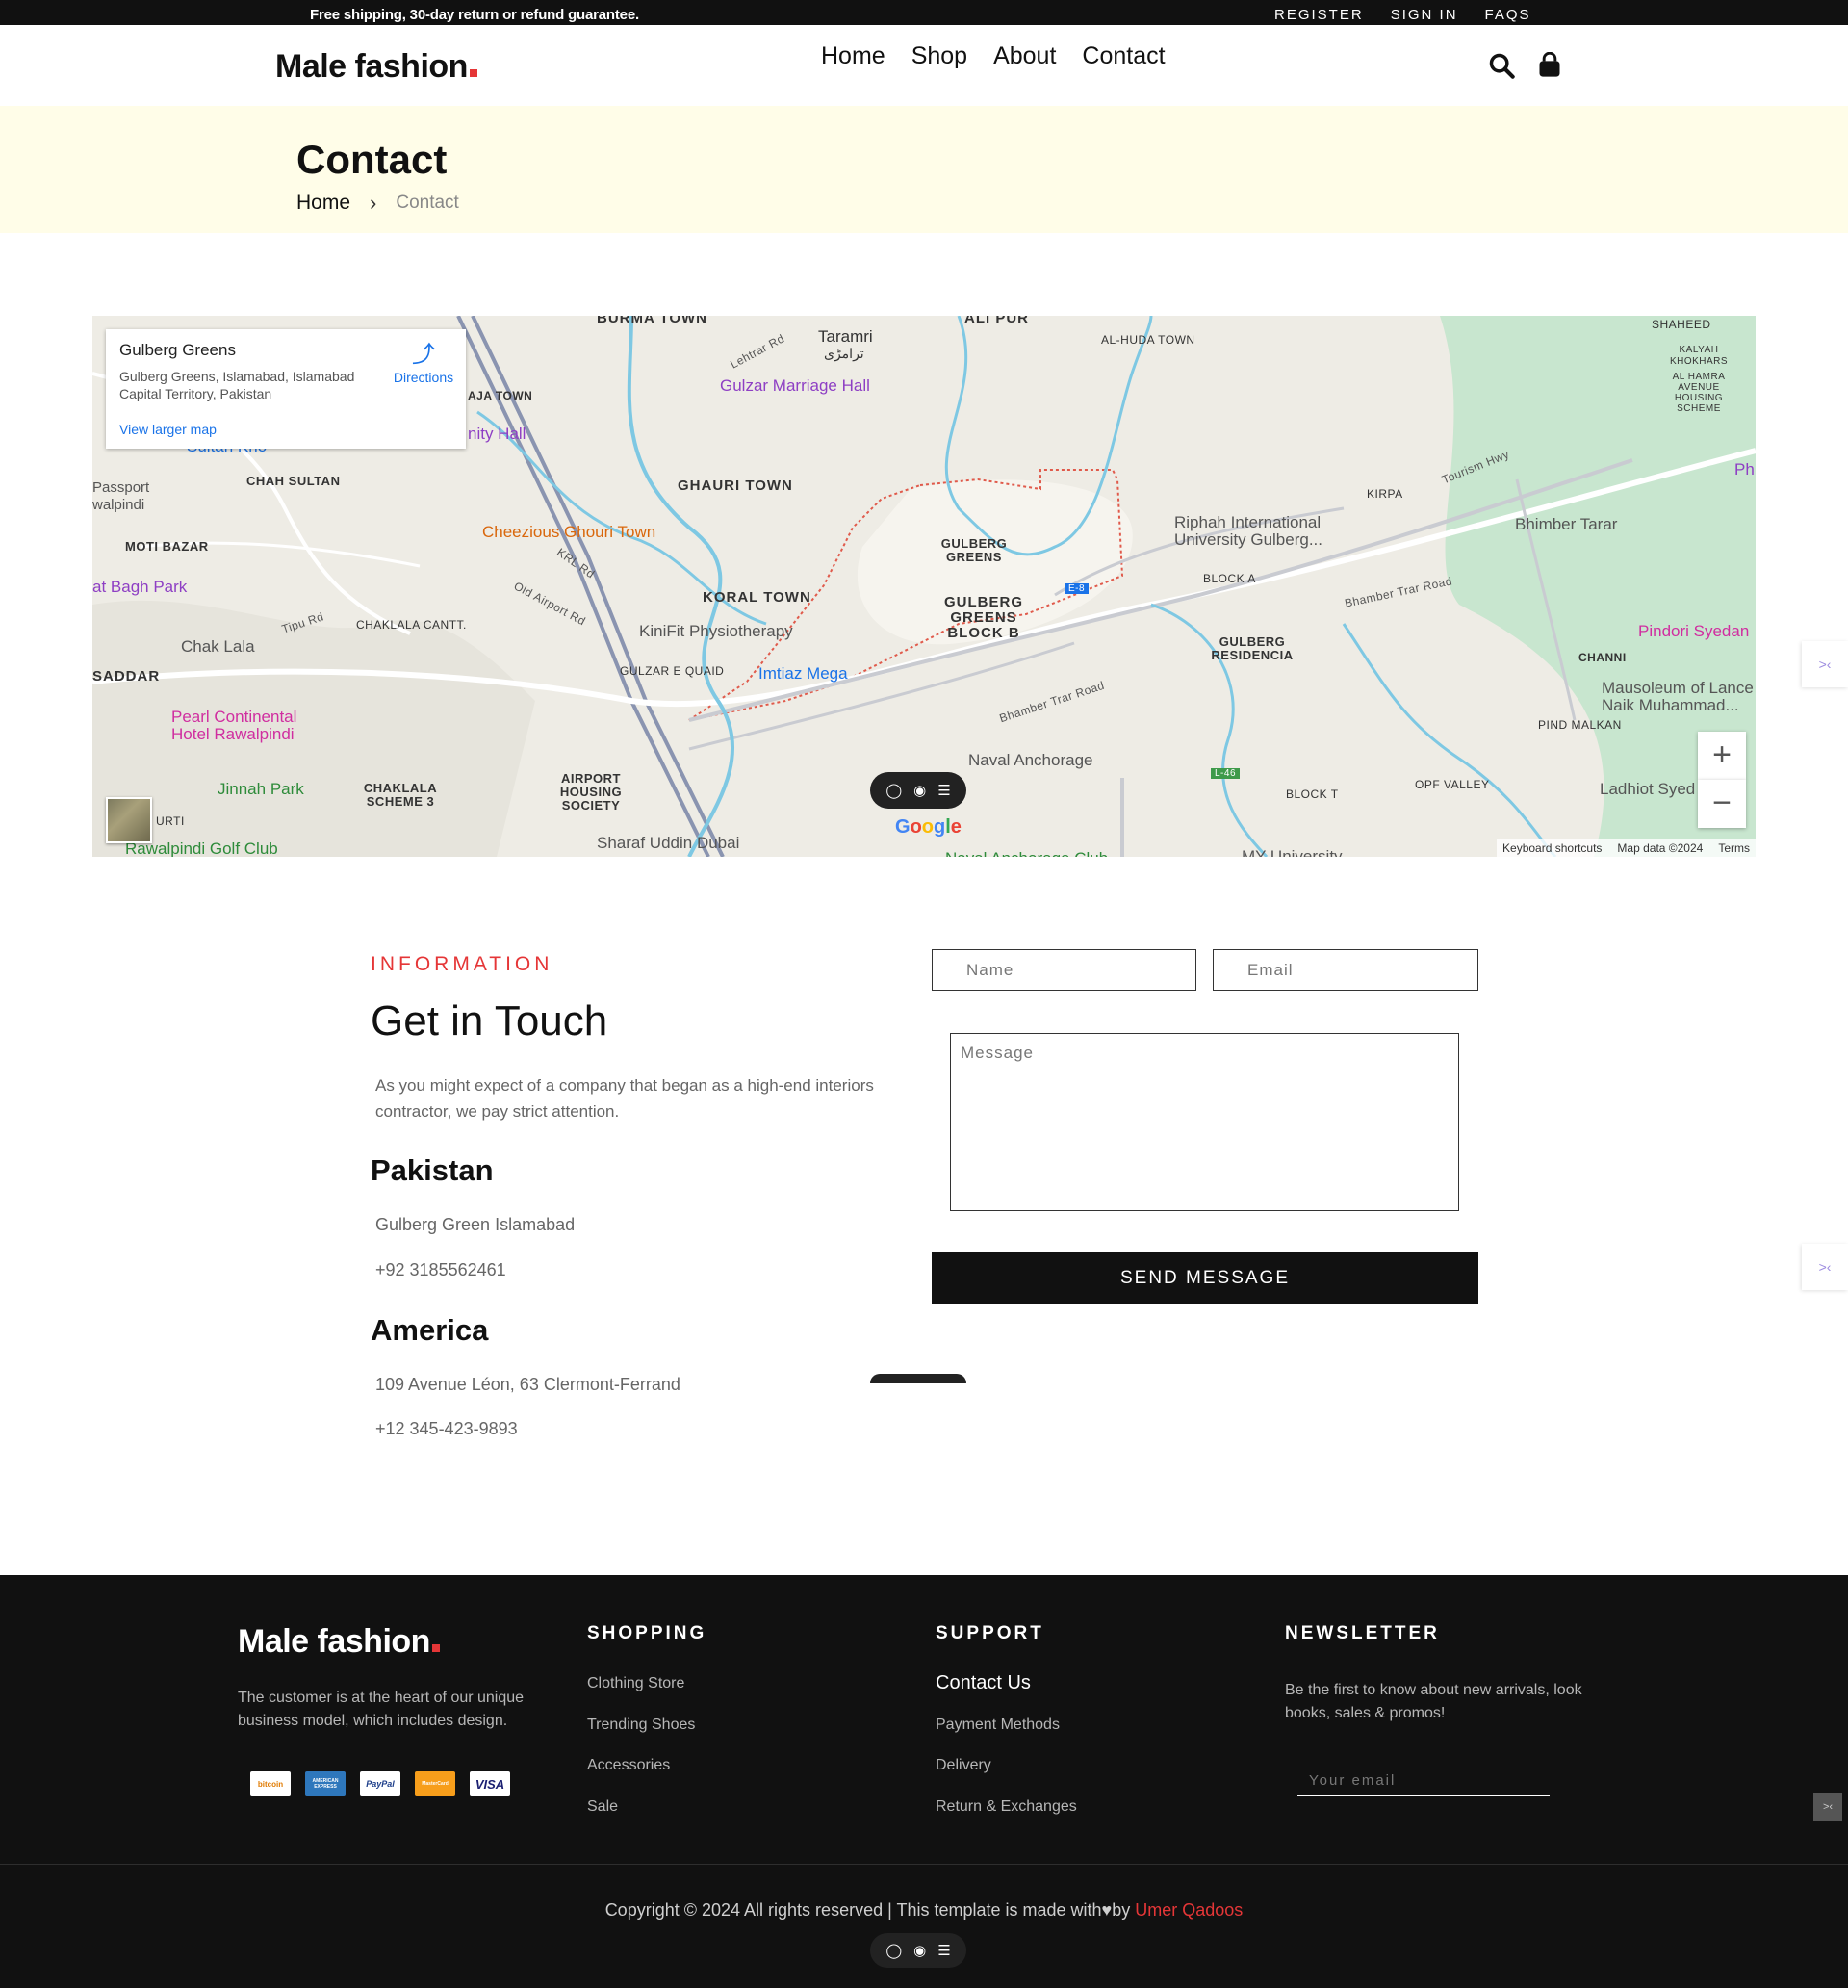  I want to click on map-label-ali-pur: ALI PUR, so click(996, 321).